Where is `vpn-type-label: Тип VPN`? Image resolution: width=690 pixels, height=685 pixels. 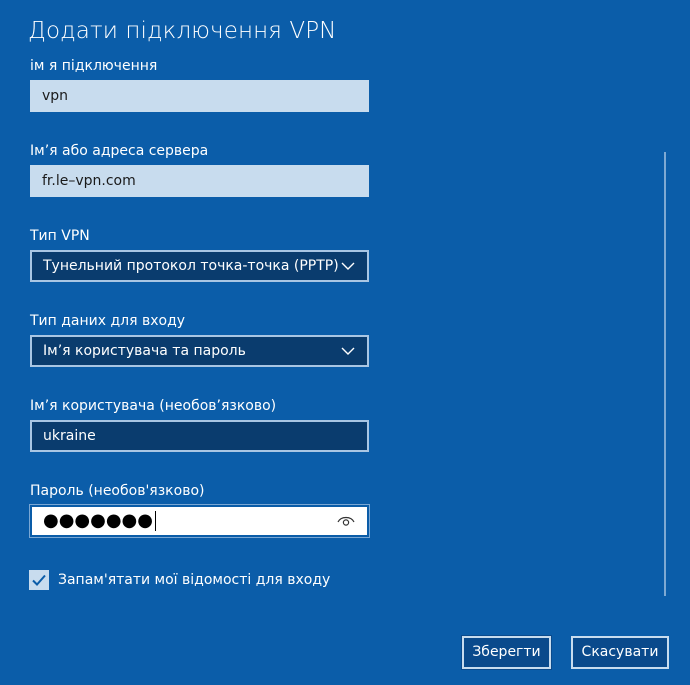
vpn-type-label: Тип VPN is located at coordinates (60, 236).